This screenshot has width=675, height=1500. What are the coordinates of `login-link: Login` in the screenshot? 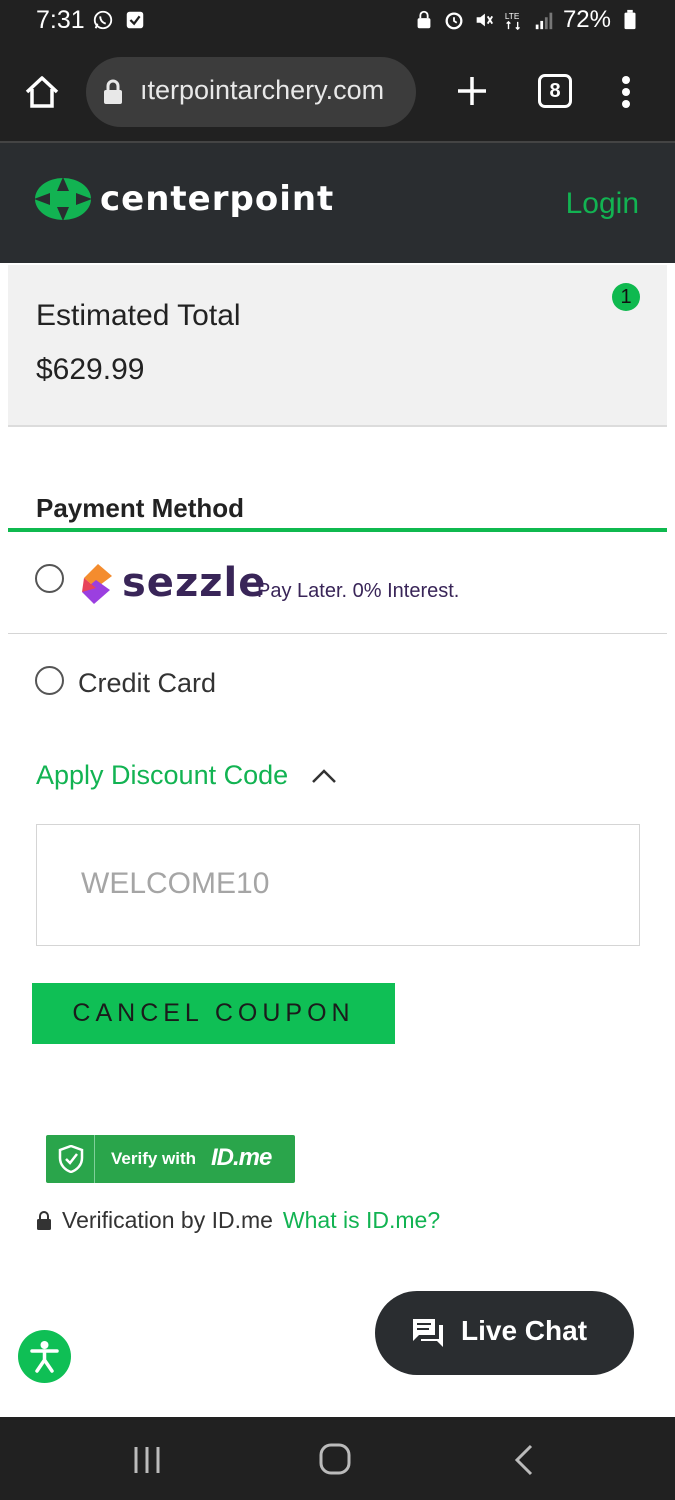 It's located at (602, 204).